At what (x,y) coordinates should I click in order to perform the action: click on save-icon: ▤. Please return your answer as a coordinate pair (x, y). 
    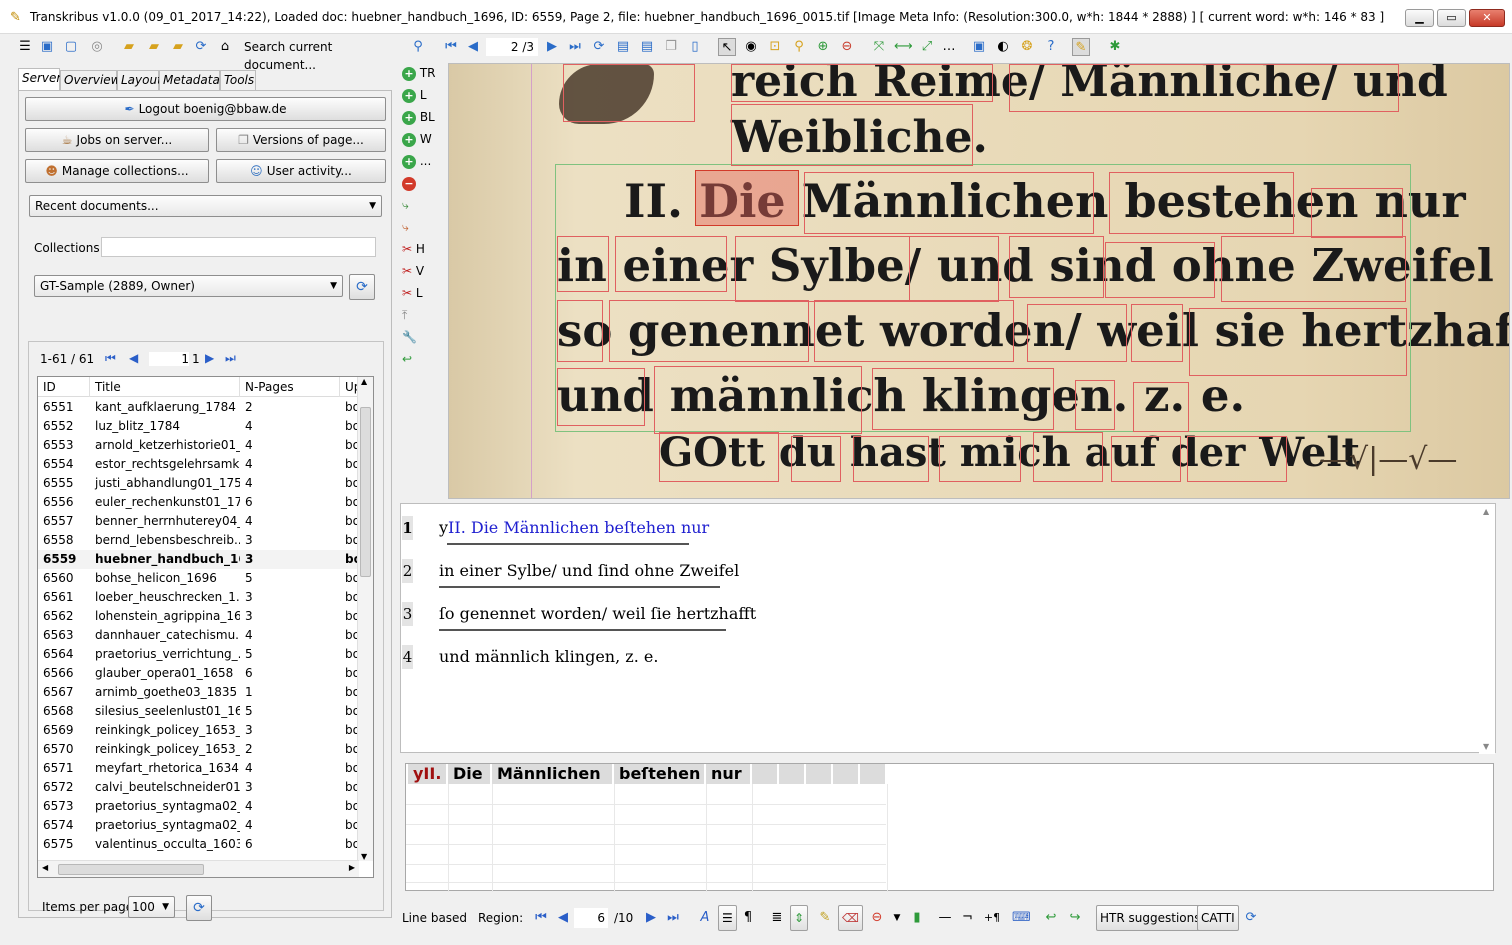
    Looking at the image, I should click on (623, 47).